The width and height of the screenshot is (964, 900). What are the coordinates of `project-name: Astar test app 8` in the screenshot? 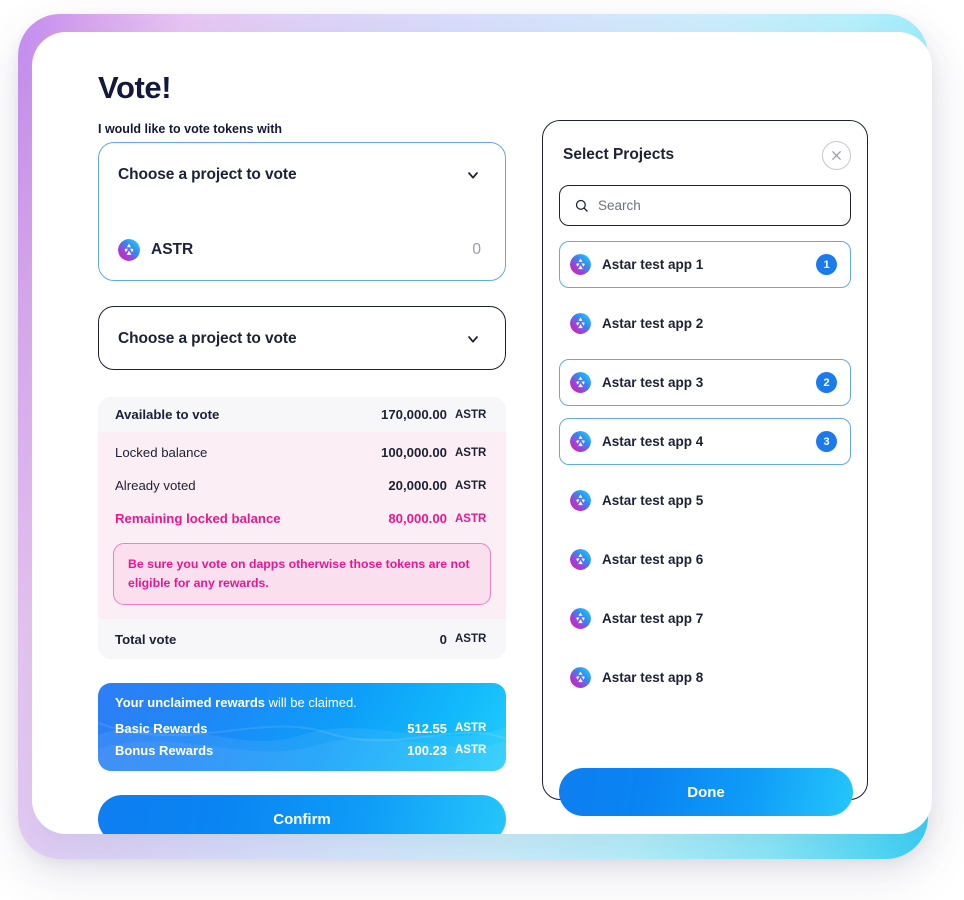 It's located at (653, 677).